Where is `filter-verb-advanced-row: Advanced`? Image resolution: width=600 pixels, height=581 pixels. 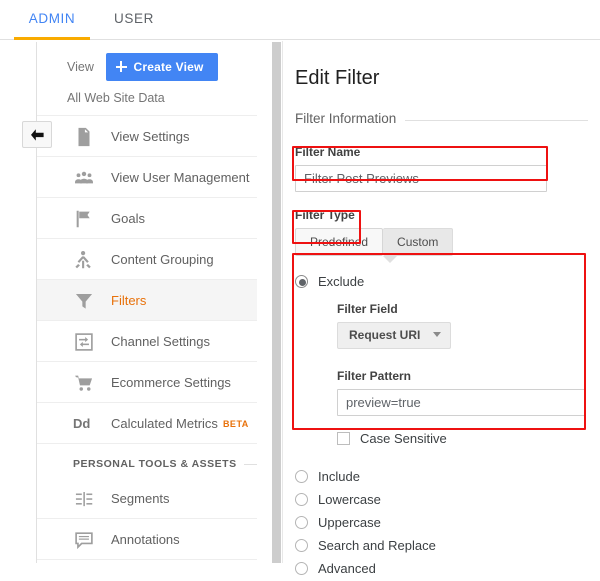 filter-verb-advanced-row: Advanced is located at coordinates (441, 570).